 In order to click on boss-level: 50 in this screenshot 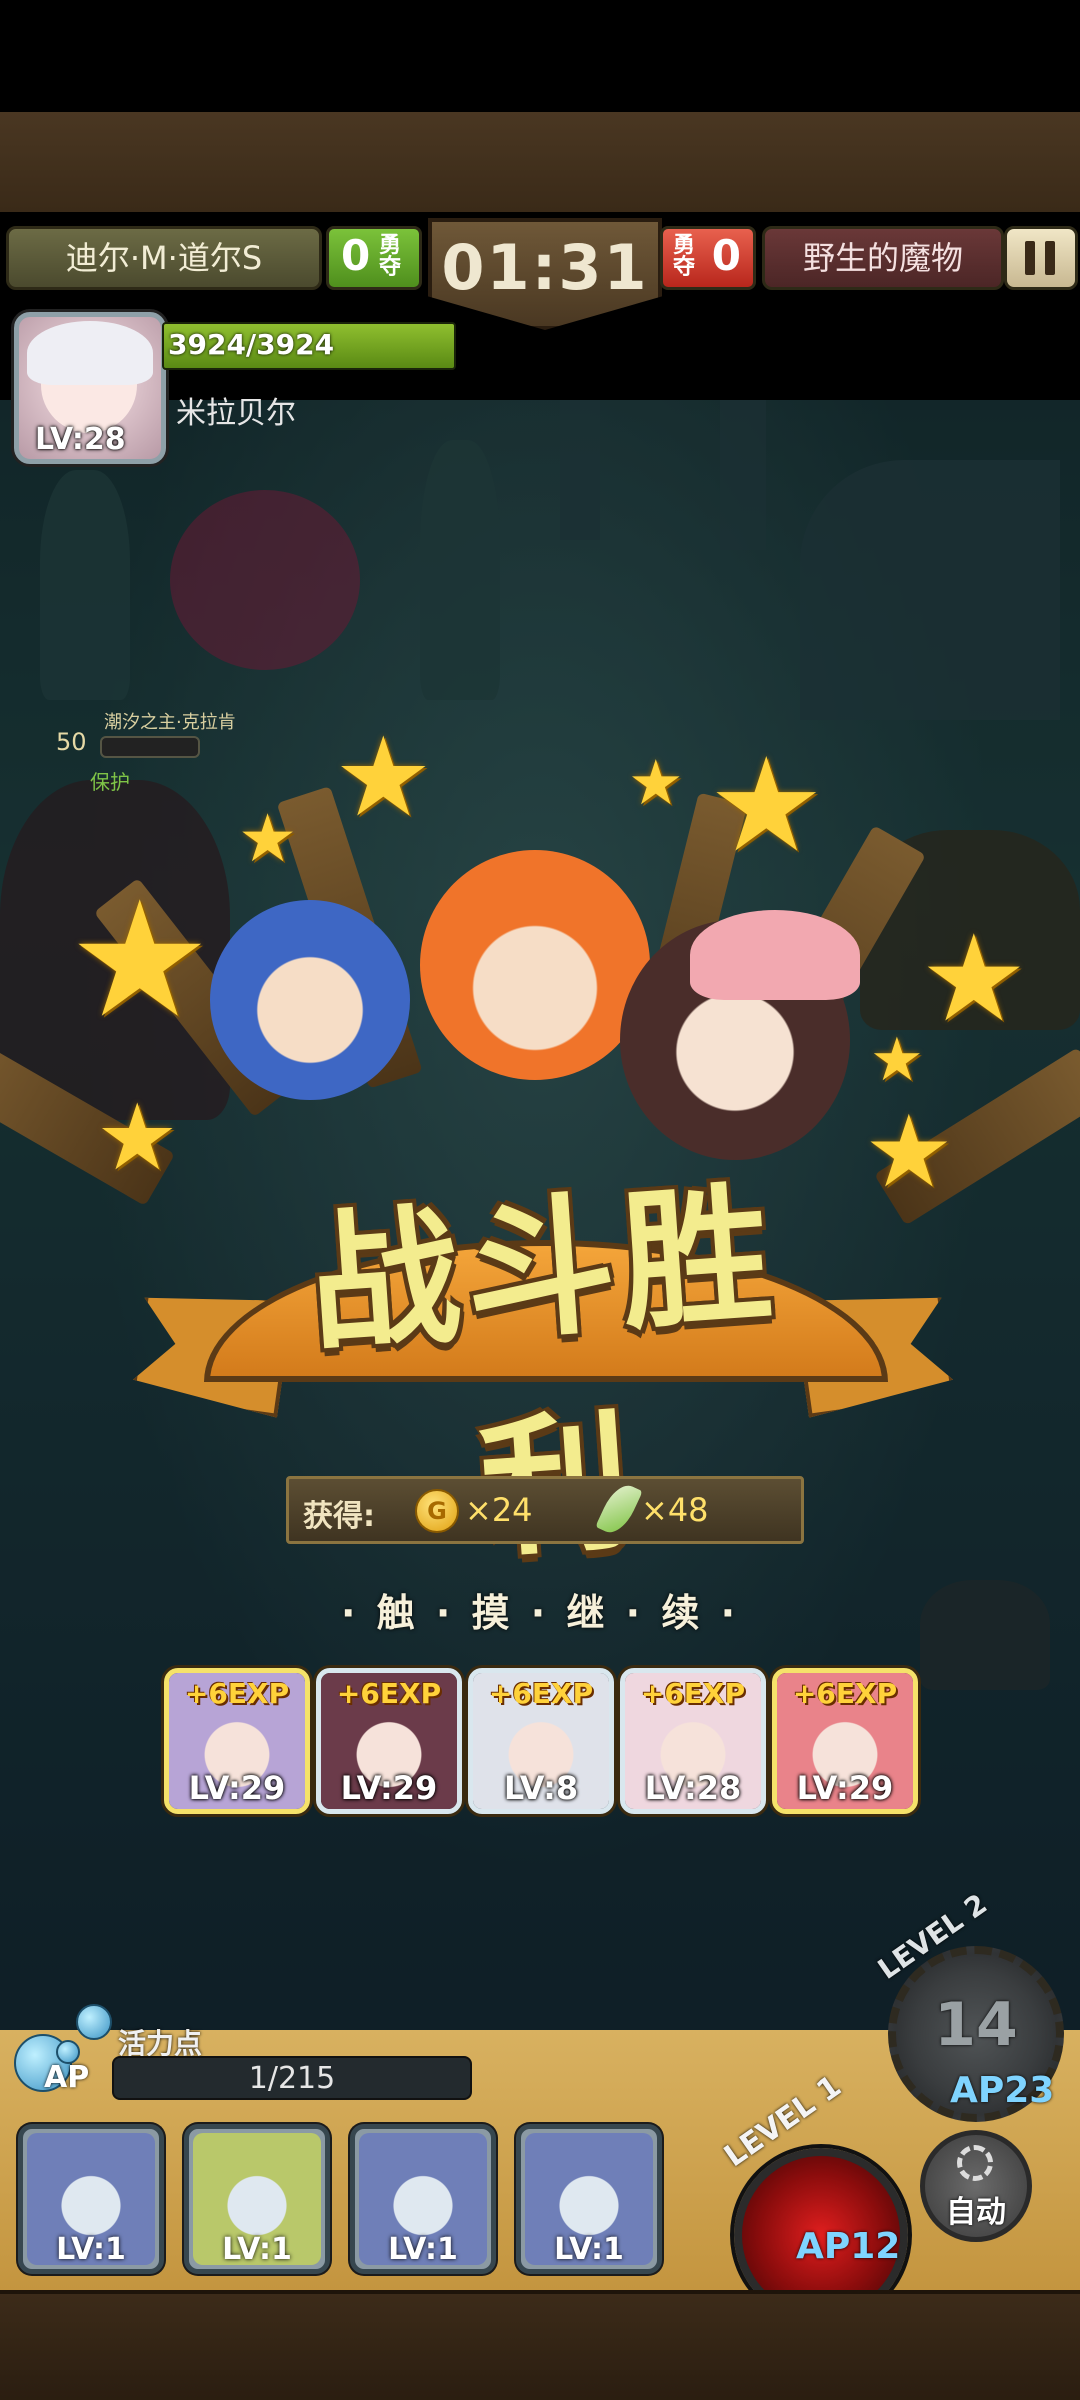, I will do `click(71, 742)`.